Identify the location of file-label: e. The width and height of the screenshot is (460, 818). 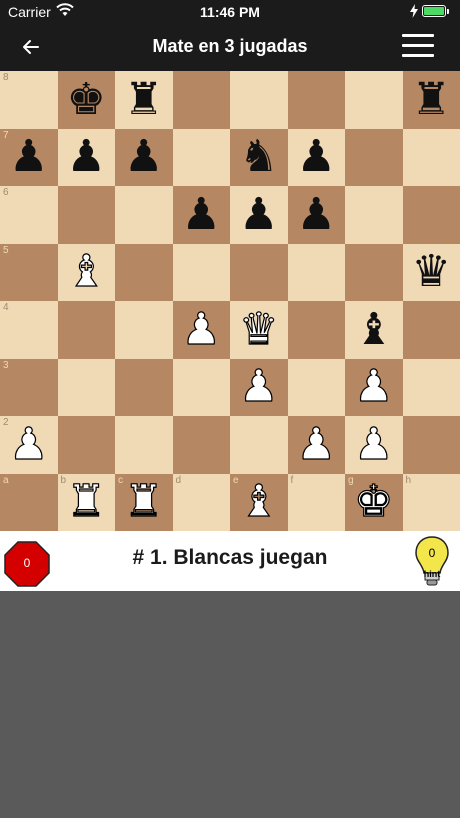
(236, 480).